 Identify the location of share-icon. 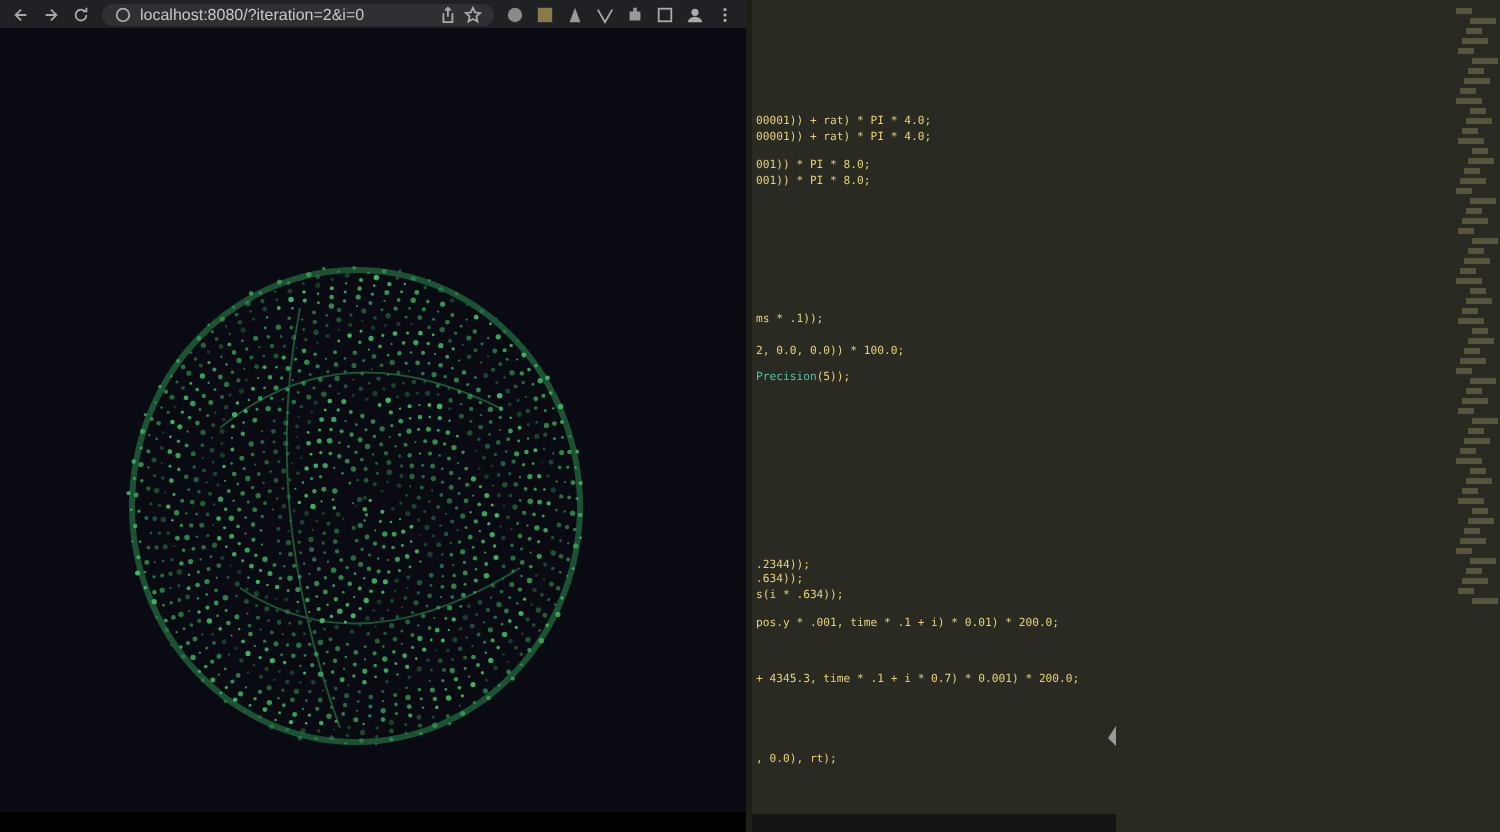
(447, 14).